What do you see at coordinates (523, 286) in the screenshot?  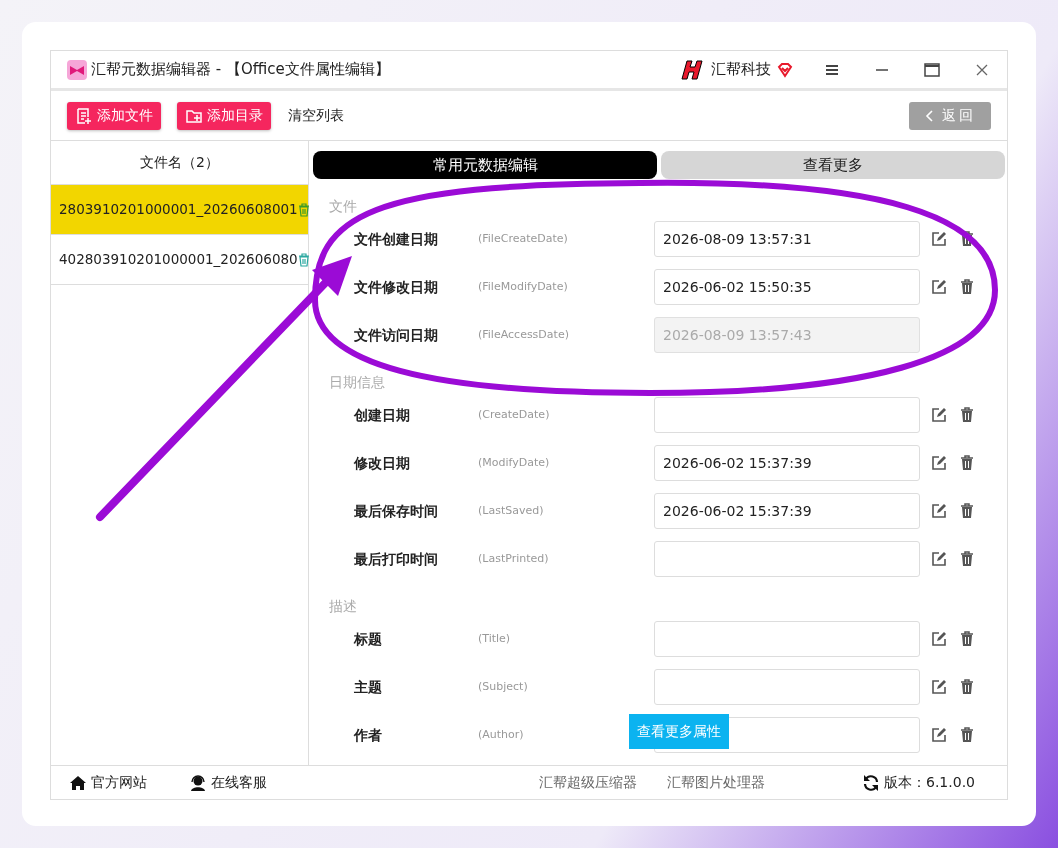 I see `field-key: (FileModifyDate)` at bounding box center [523, 286].